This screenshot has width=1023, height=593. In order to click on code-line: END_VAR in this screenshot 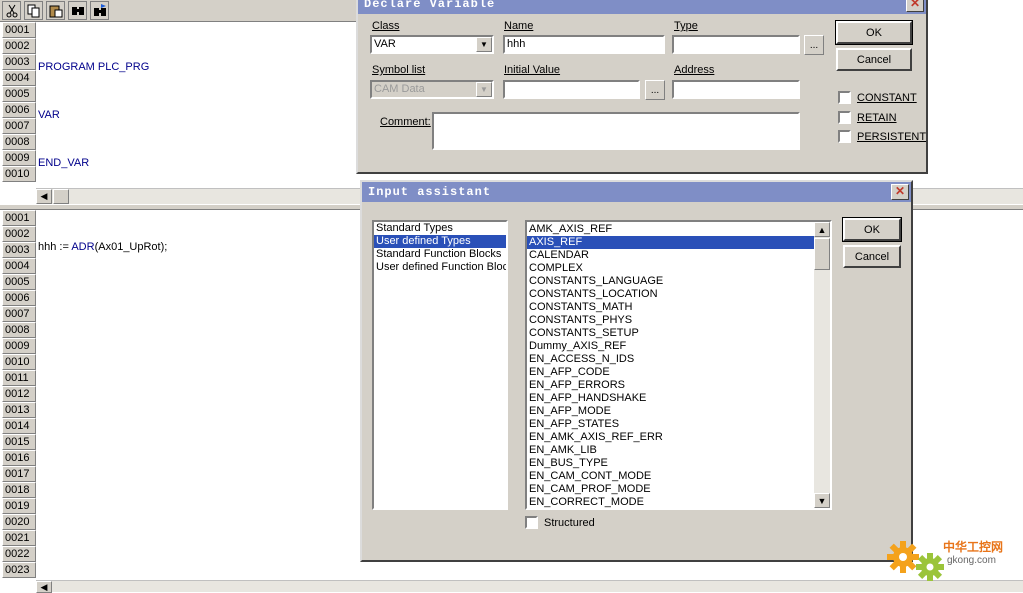, I will do `click(64, 163)`.